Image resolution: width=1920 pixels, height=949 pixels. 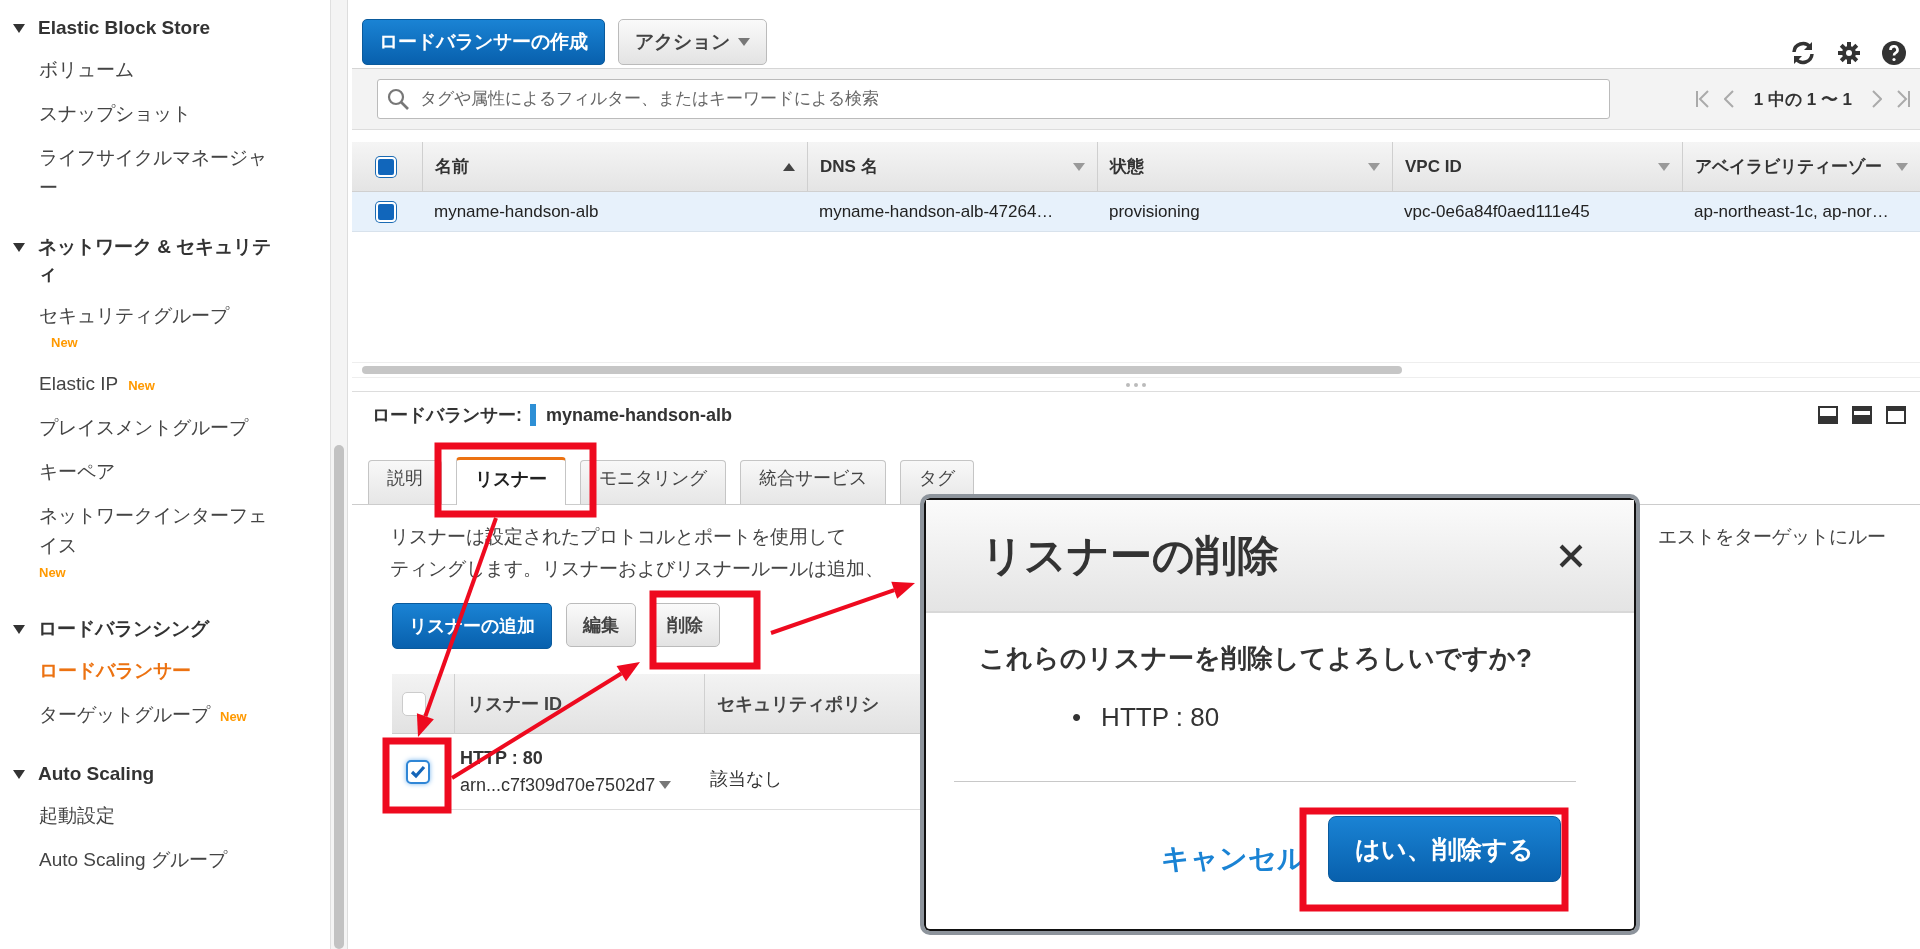 I want to click on sort-up-icon, so click(x=789, y=166).